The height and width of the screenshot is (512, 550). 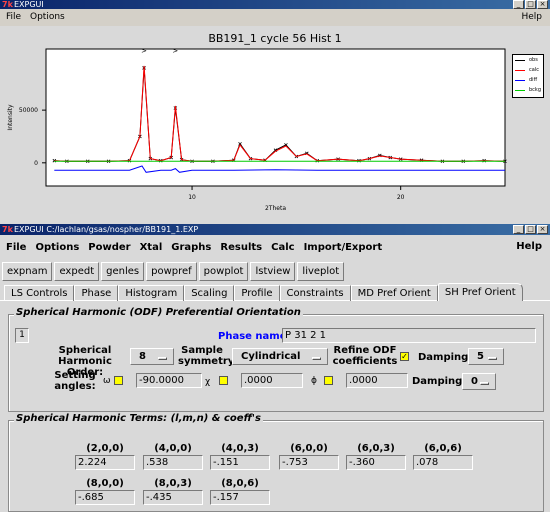 I want to click on sh-term: (6,0,3) -.360, so click(x=376, y=456).